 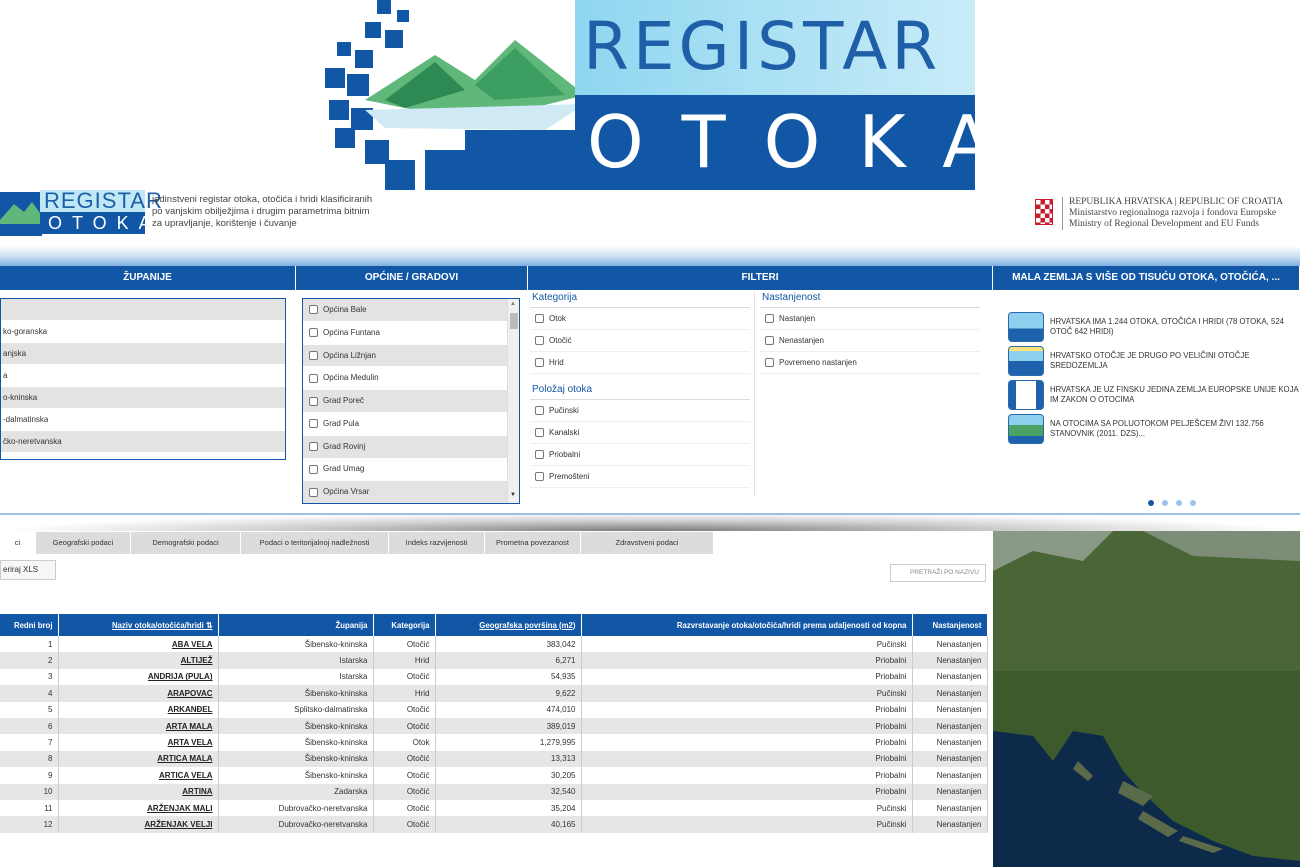 What do you see at coordinates (411, 356) in the screenshot?
I see `municipality-item: Općina Ližnjan` at bounding box center [411, 356].